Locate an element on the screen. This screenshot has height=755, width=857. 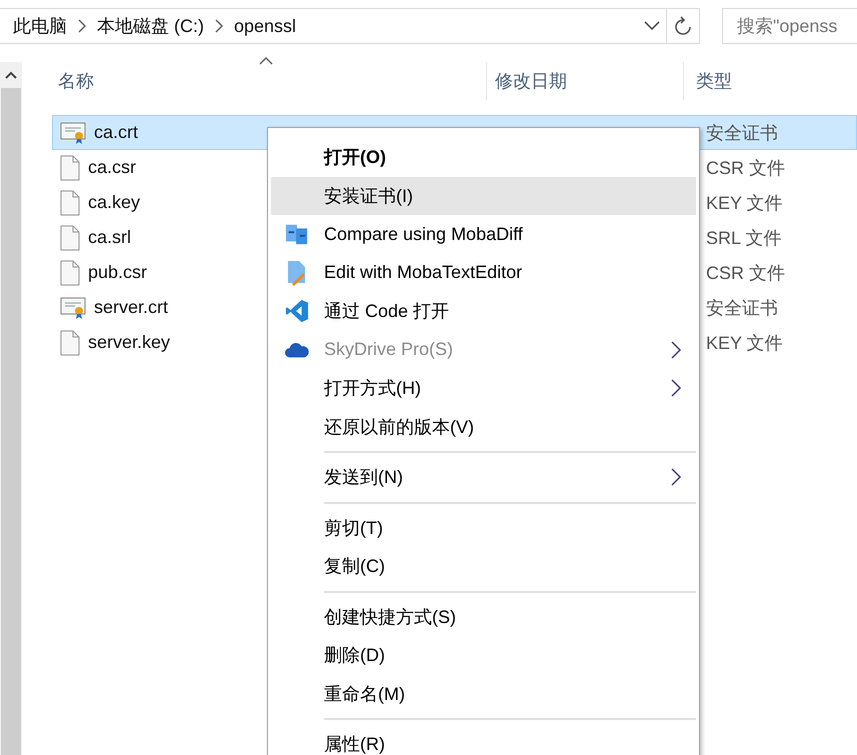
file-name: ca.key is located at coordinates (114, 202).